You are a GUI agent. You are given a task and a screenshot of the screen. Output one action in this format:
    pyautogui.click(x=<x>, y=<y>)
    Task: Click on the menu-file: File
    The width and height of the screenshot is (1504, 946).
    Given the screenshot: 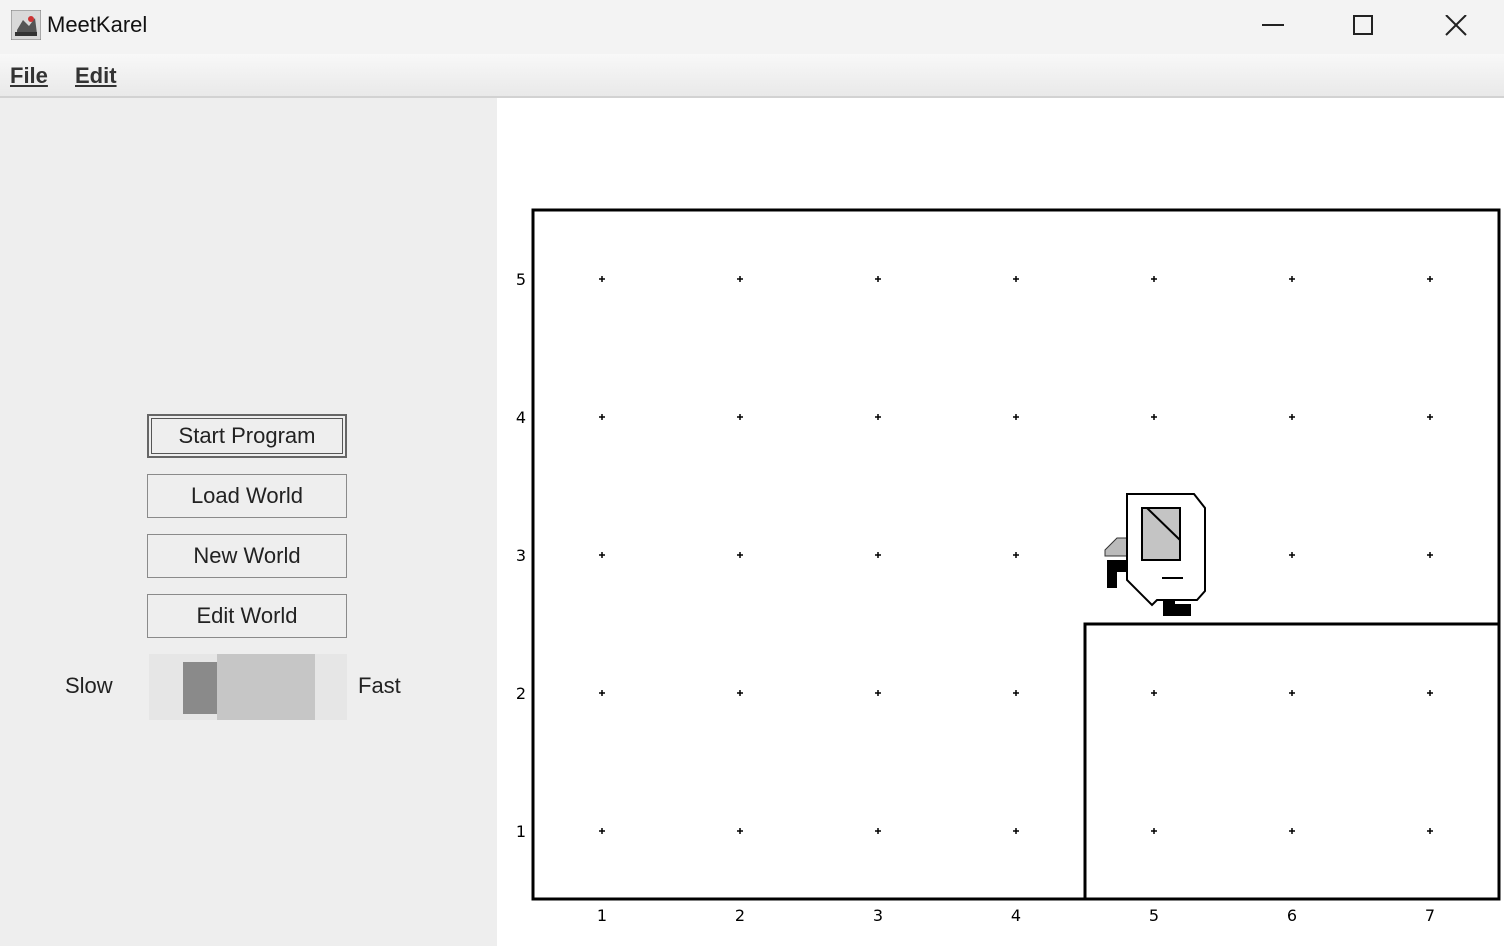 What is the action you would take?
    pyautogui.click(x=29, y=76)
    